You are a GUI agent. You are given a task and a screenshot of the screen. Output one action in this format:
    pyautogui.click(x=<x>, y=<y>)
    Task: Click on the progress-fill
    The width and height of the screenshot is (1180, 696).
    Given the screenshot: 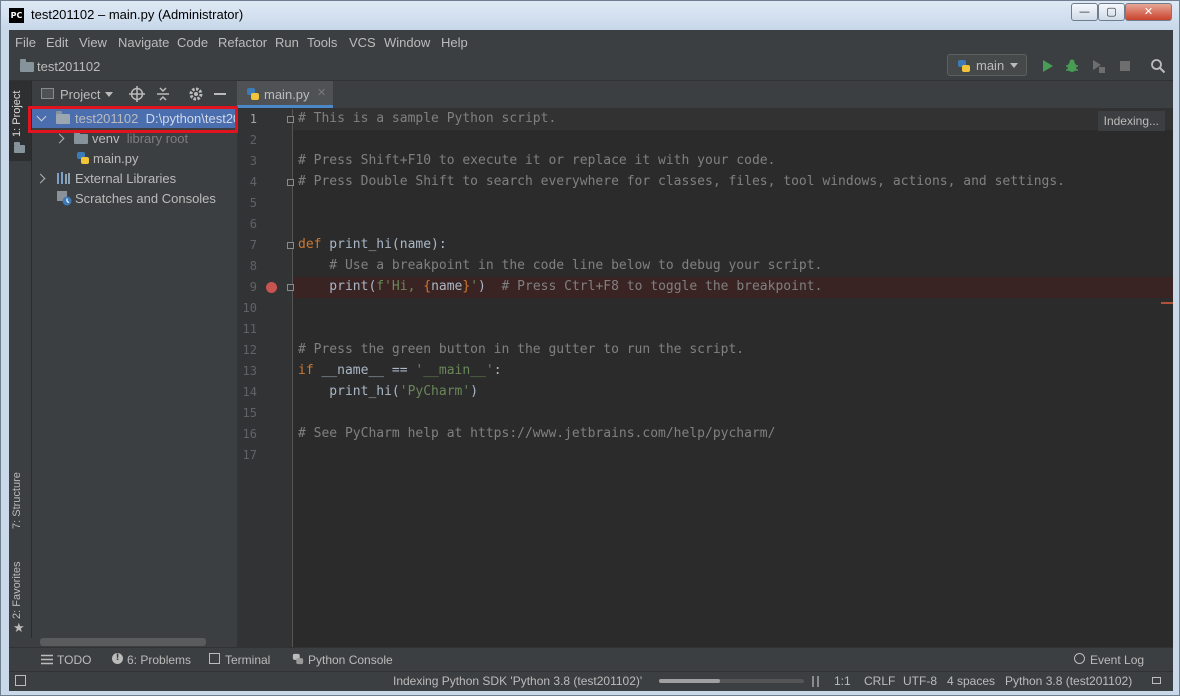 What is the action you would take?
    pyautogui.click(x=689, y=681)
    